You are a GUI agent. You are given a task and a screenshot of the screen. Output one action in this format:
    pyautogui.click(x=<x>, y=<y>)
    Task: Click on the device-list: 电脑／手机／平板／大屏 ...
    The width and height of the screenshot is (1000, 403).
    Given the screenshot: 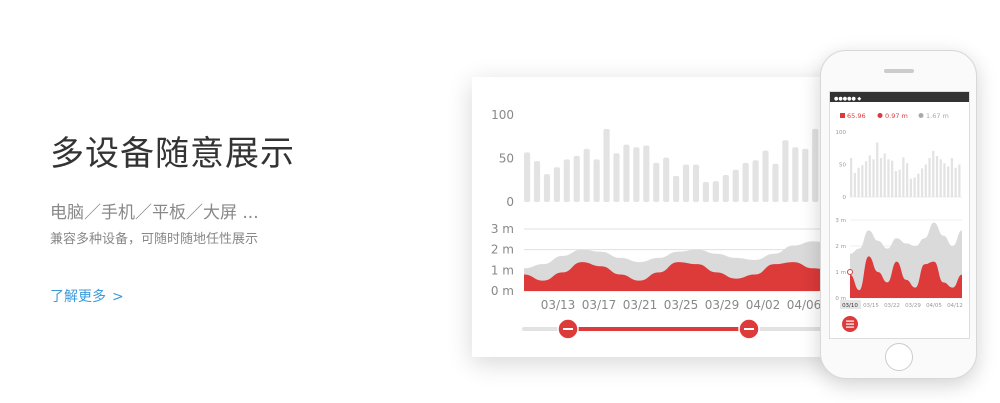 What is the action you would take?
    pyautogui.click(x=154, y=213)
    